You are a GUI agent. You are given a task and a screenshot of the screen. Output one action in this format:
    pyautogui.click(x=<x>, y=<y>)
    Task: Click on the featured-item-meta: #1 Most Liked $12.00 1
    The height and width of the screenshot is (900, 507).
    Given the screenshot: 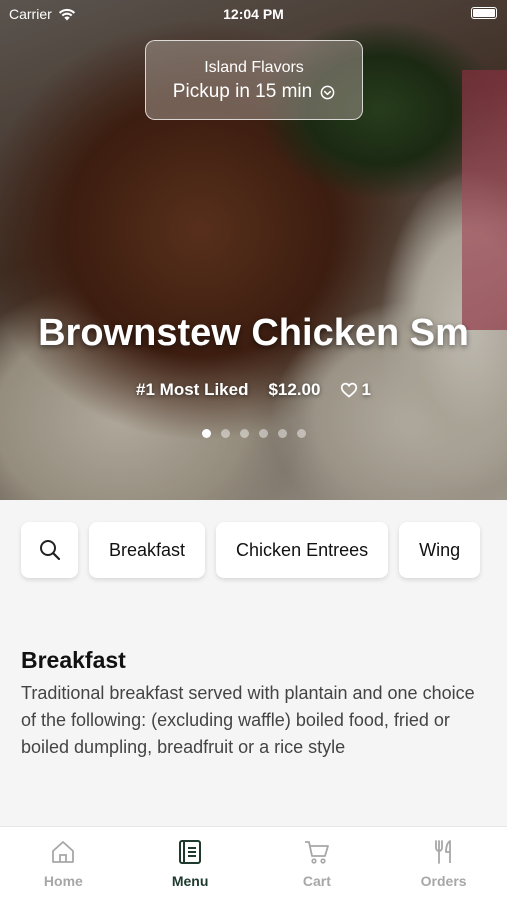 What is the action you would take?
    pyautogui.click(x=253, y=390)
    